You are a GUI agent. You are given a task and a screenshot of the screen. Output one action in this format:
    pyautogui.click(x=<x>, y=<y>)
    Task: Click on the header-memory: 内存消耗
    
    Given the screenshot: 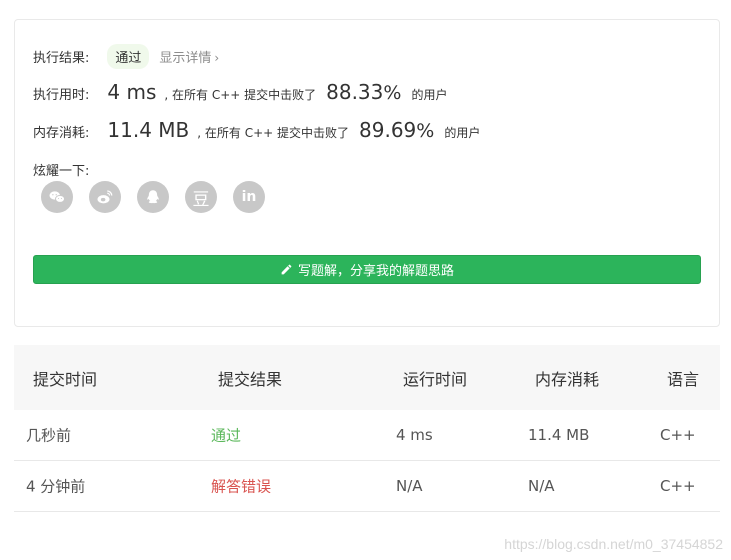 What is the action you would take?
    pyautogui.click(x=567, y=379)
    